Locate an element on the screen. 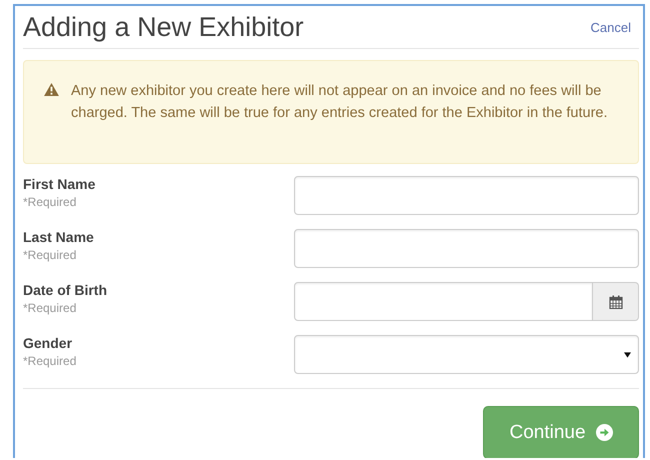  warning-icon is located at coordinates (51, 89).